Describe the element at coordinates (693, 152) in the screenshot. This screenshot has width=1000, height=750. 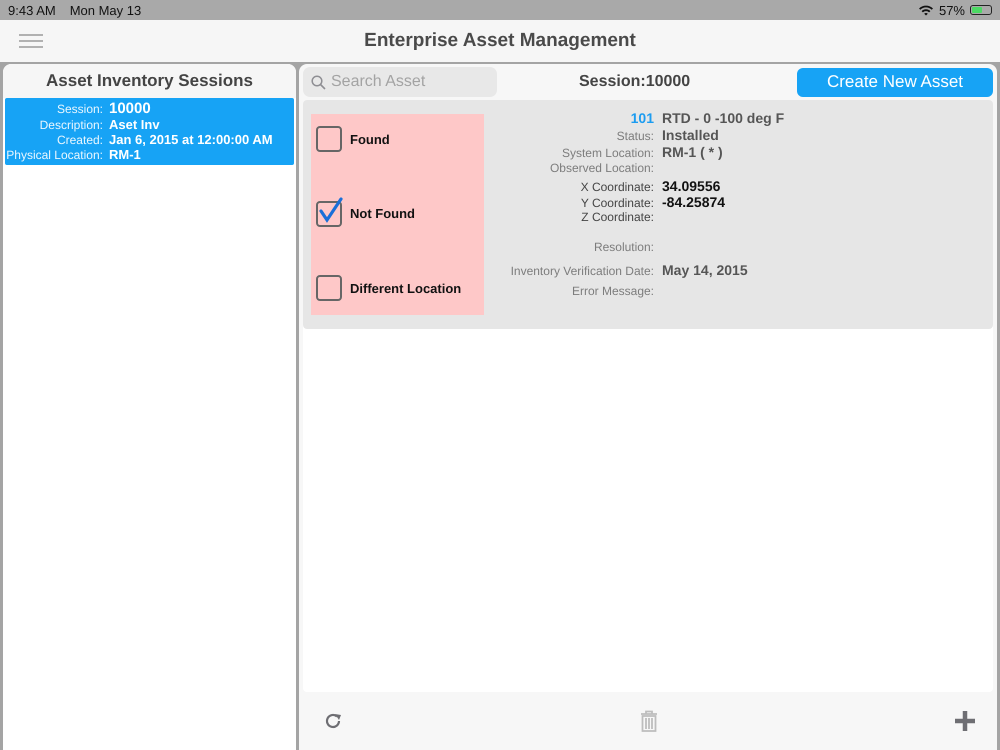
I see `field-value: RM-1 ( * )` at that location.